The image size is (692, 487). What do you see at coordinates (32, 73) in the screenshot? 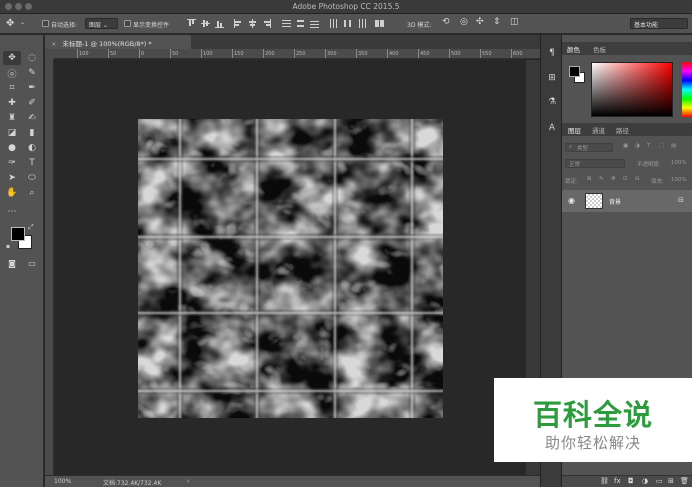
I see `quick-select-icon: ✎` at bounding box center [32, 73].